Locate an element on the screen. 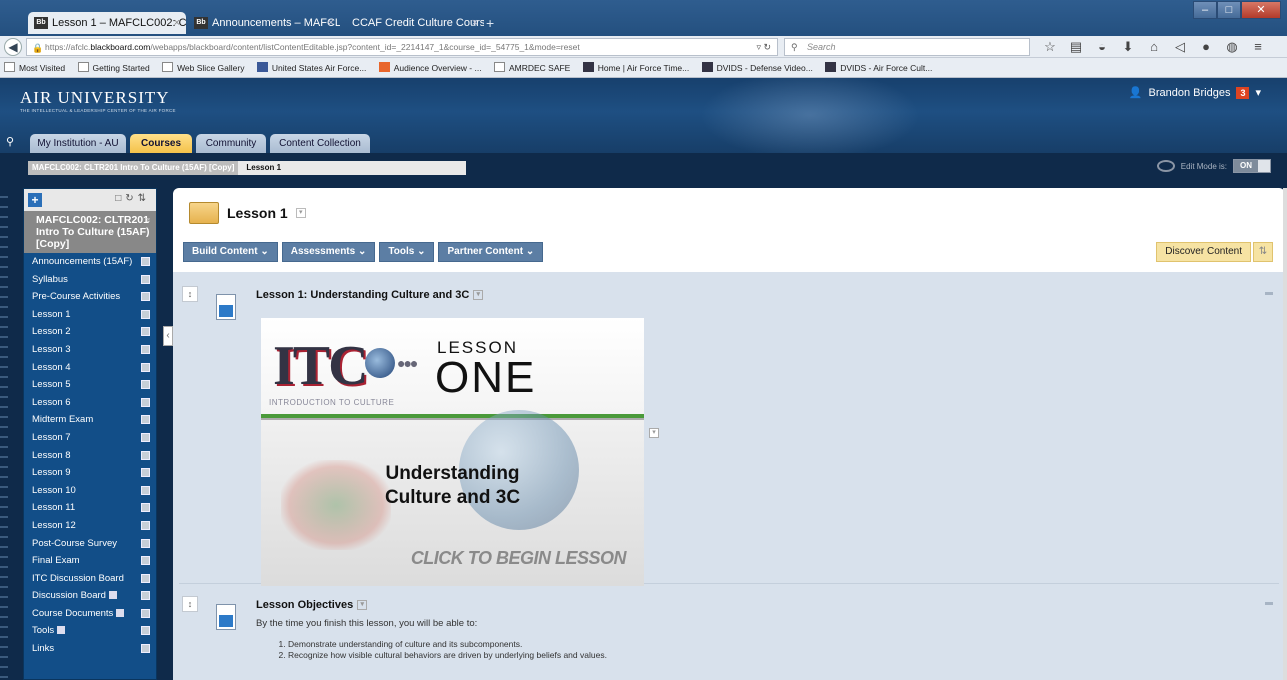 This screenshot has width=1287, height=680. course-menu-item: Discussion Board is located at coordinates (90, 596).